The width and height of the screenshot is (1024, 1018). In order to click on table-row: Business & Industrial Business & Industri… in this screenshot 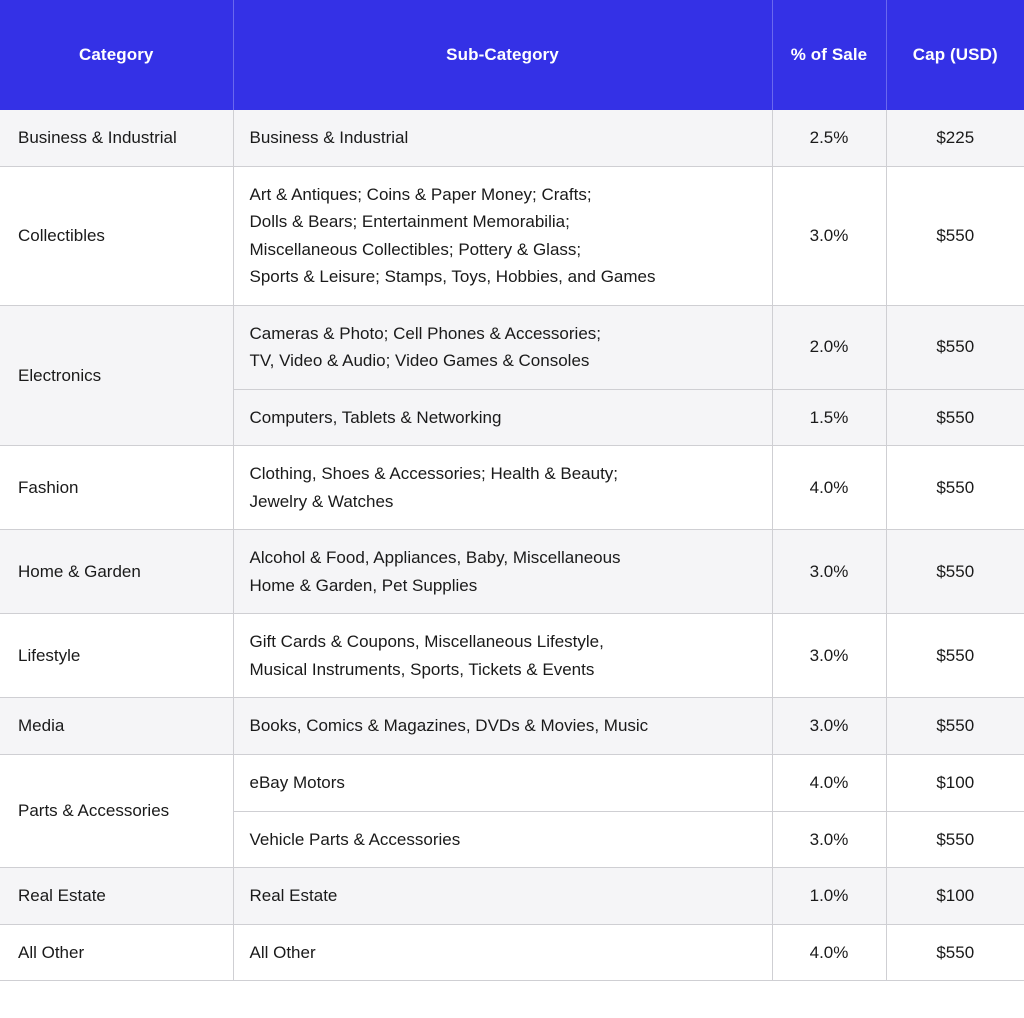, I will do `click(512, 138)`.